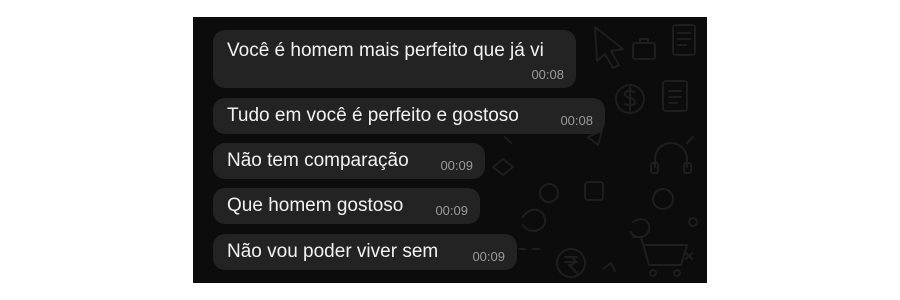 This screenshot has height=300, width=900. What do you see at coordinates (333, 251) in the screenshot?
I see `message-text: Não vou poder viver sem` at bounding box center [333, 251].